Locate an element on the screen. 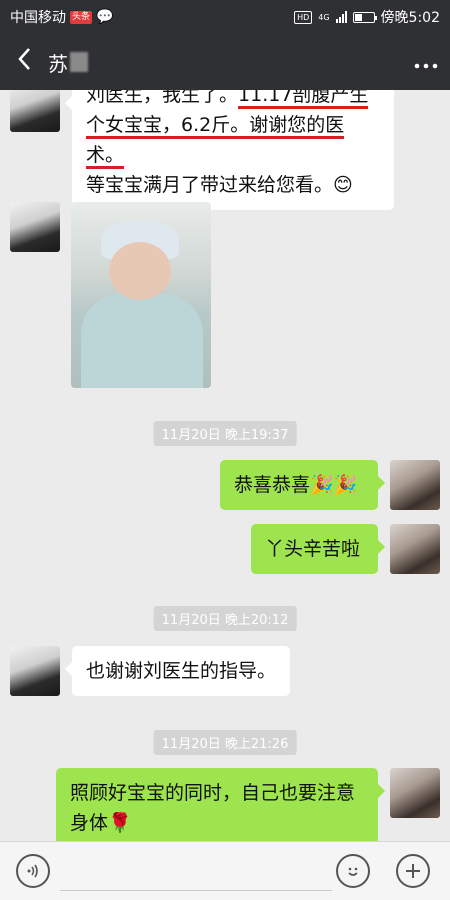 The image size is (450, 900). status-bar: 中国移动 头条 💬 HD 4G 傍晚5:02 is located at coordinates (225, 17).